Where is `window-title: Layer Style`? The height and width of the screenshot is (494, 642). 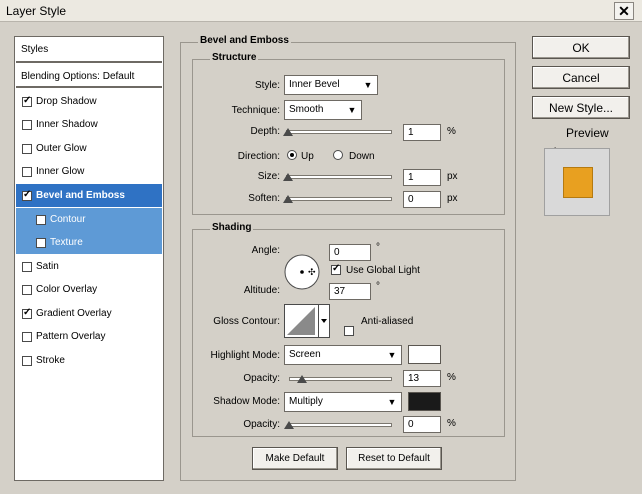
window-title: Layer Style is located at coordinates (36, 11).